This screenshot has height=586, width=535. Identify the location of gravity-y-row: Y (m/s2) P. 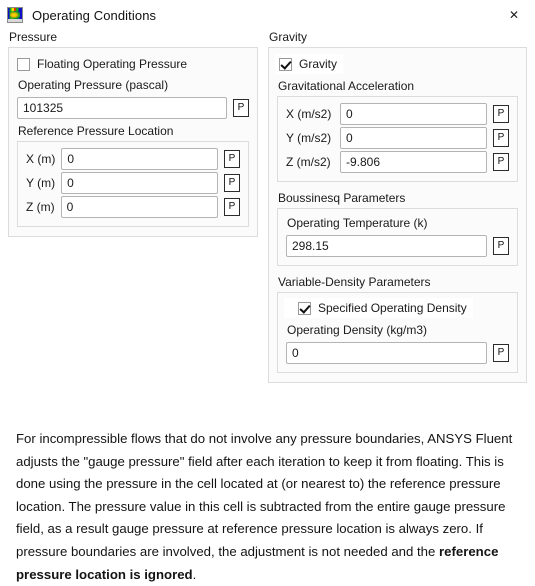
(397, 138).